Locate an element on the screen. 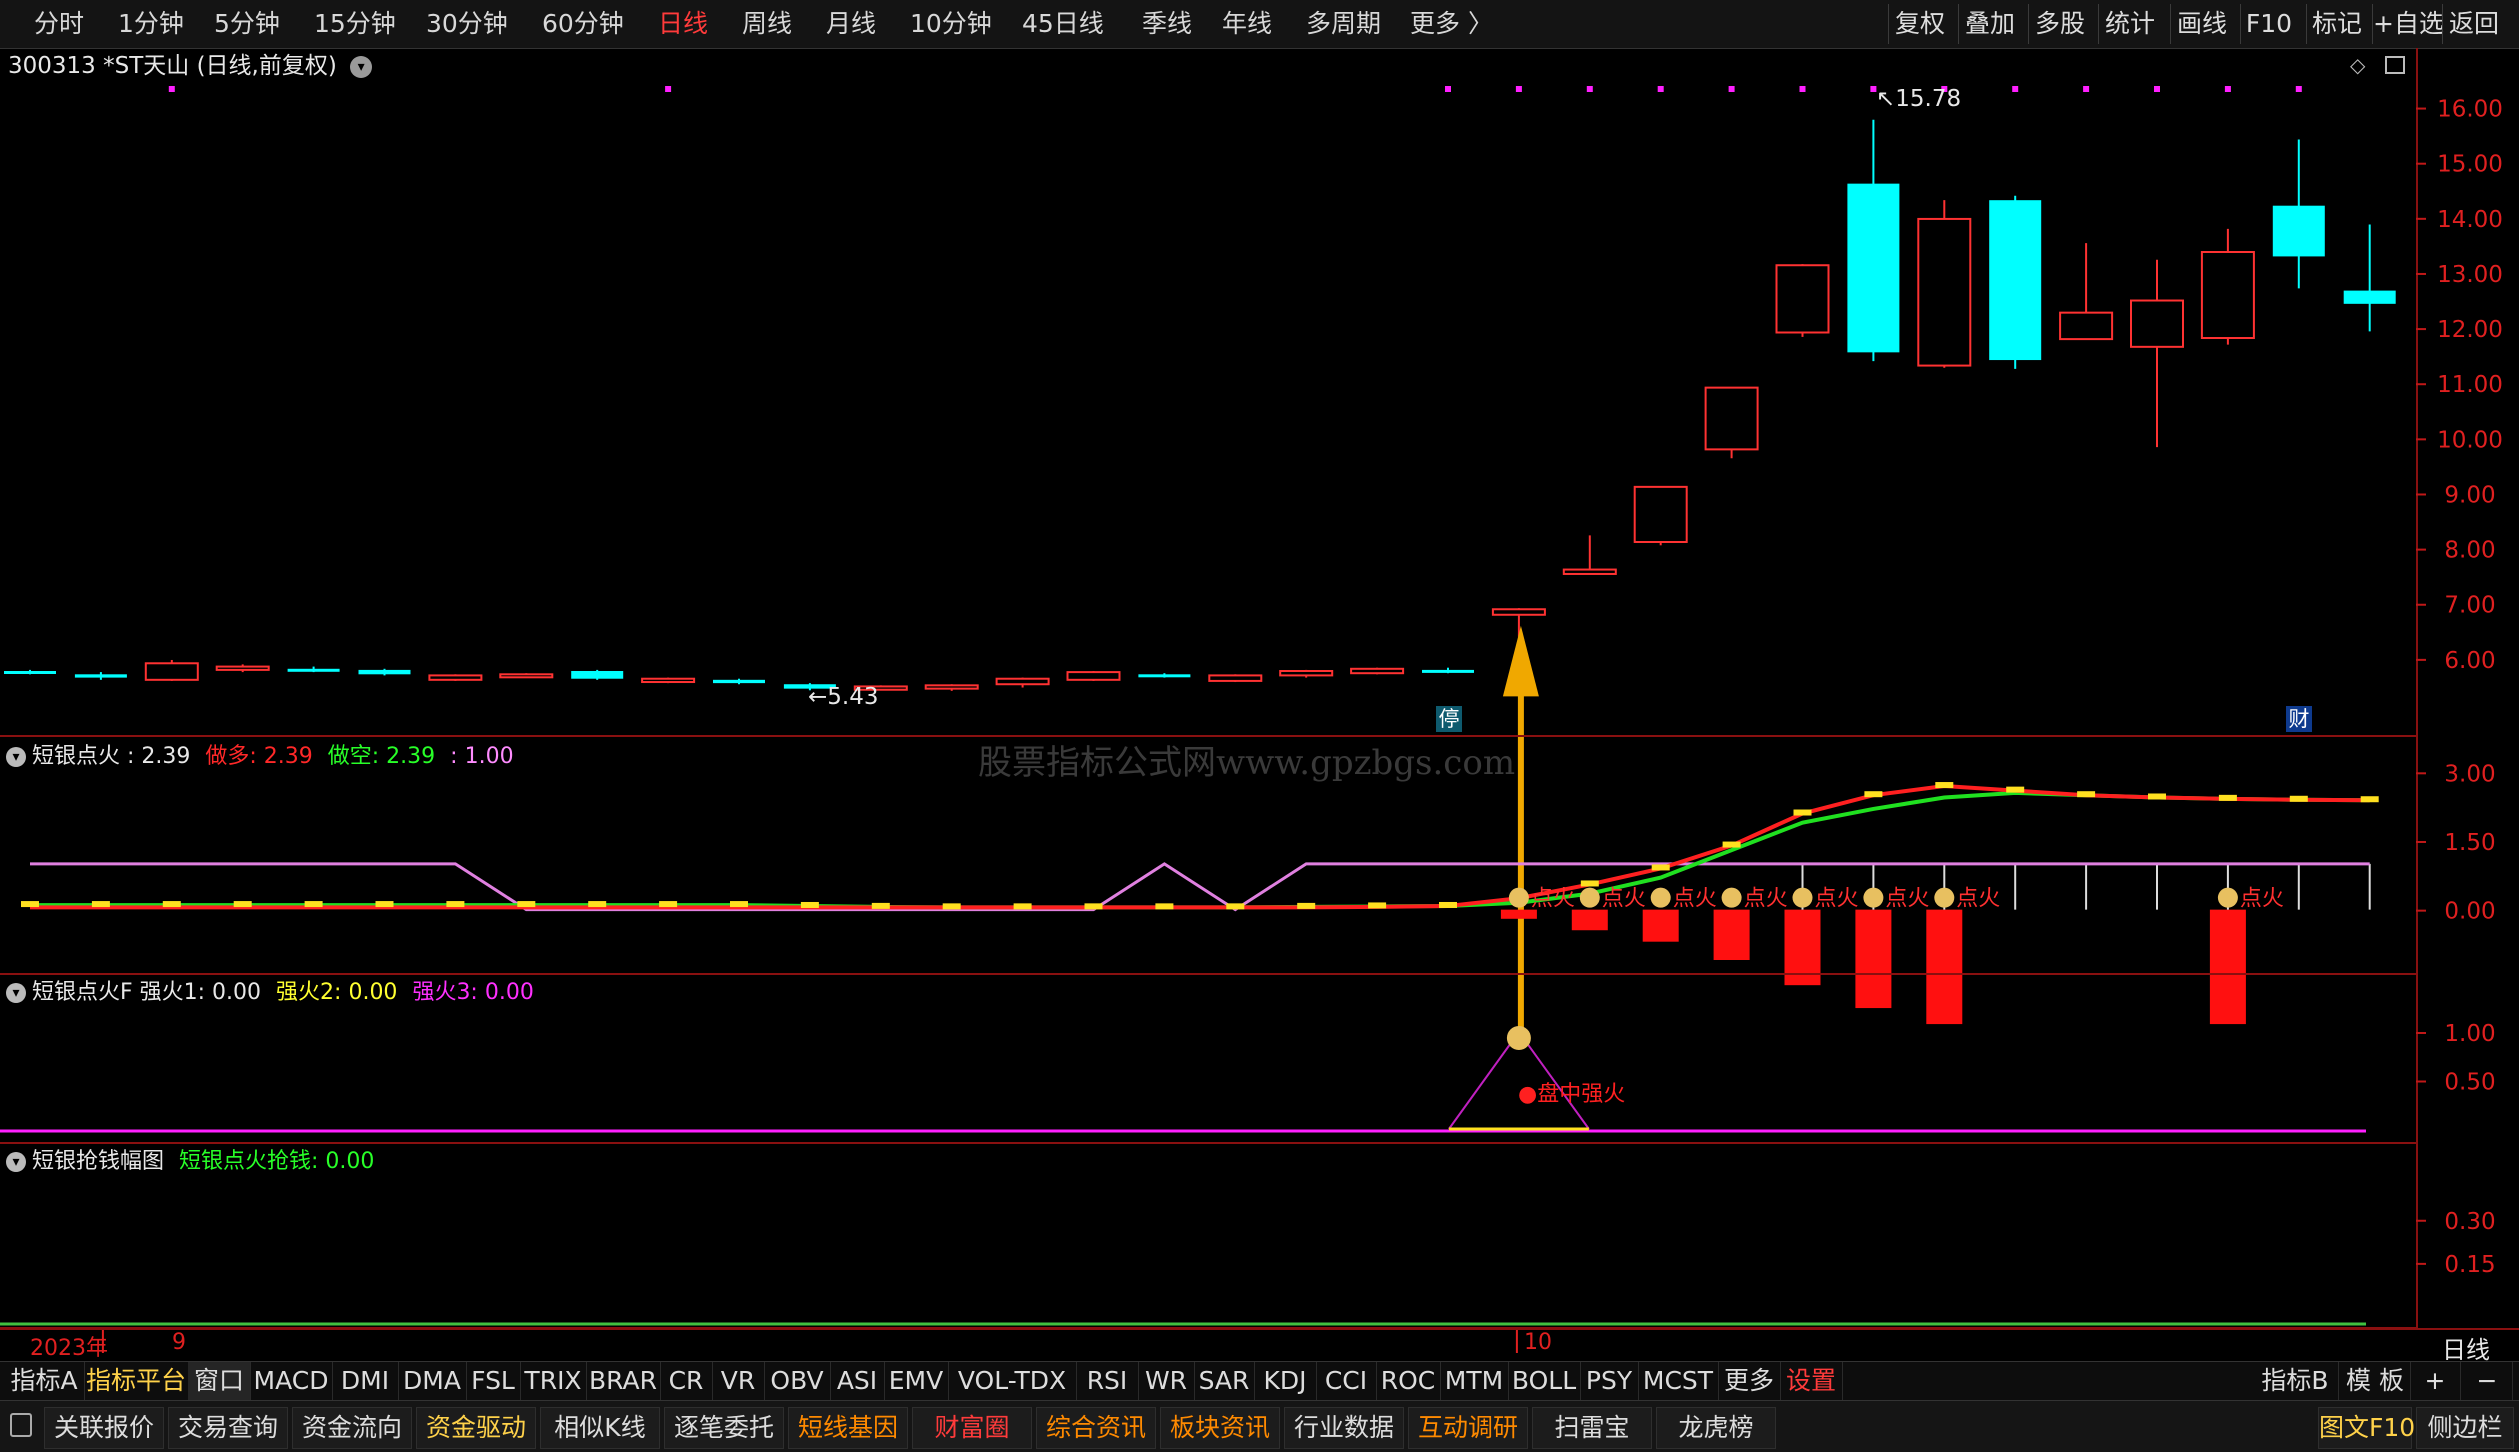 The height and width of the screenshot is (1452, 2519). ind3-value: 短银点火抢钱: 0.00 is located at coordinates (277, 1161).